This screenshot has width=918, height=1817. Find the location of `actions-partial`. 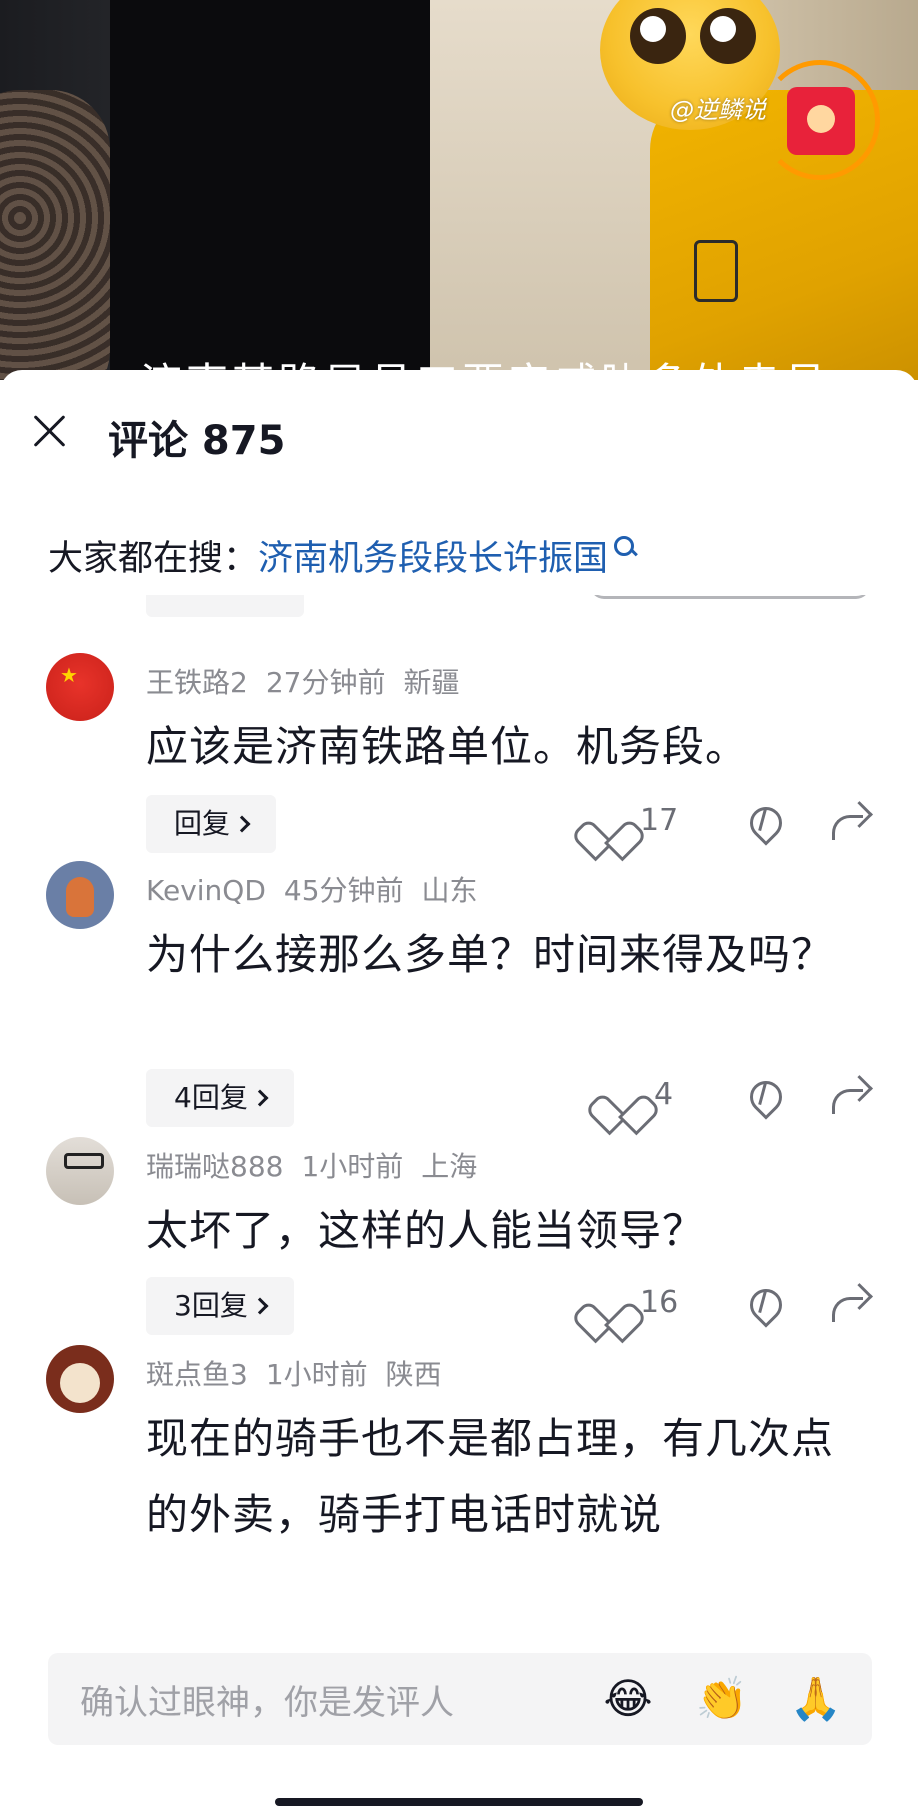

actions-partial is located at coordinates (730, 597).